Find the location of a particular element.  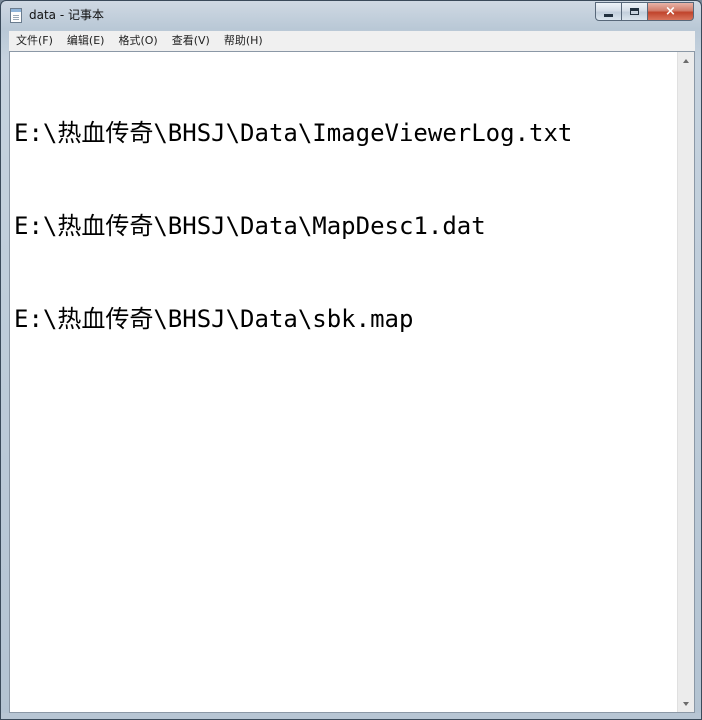

scroll-down-button is located at coordinates (686, 703).